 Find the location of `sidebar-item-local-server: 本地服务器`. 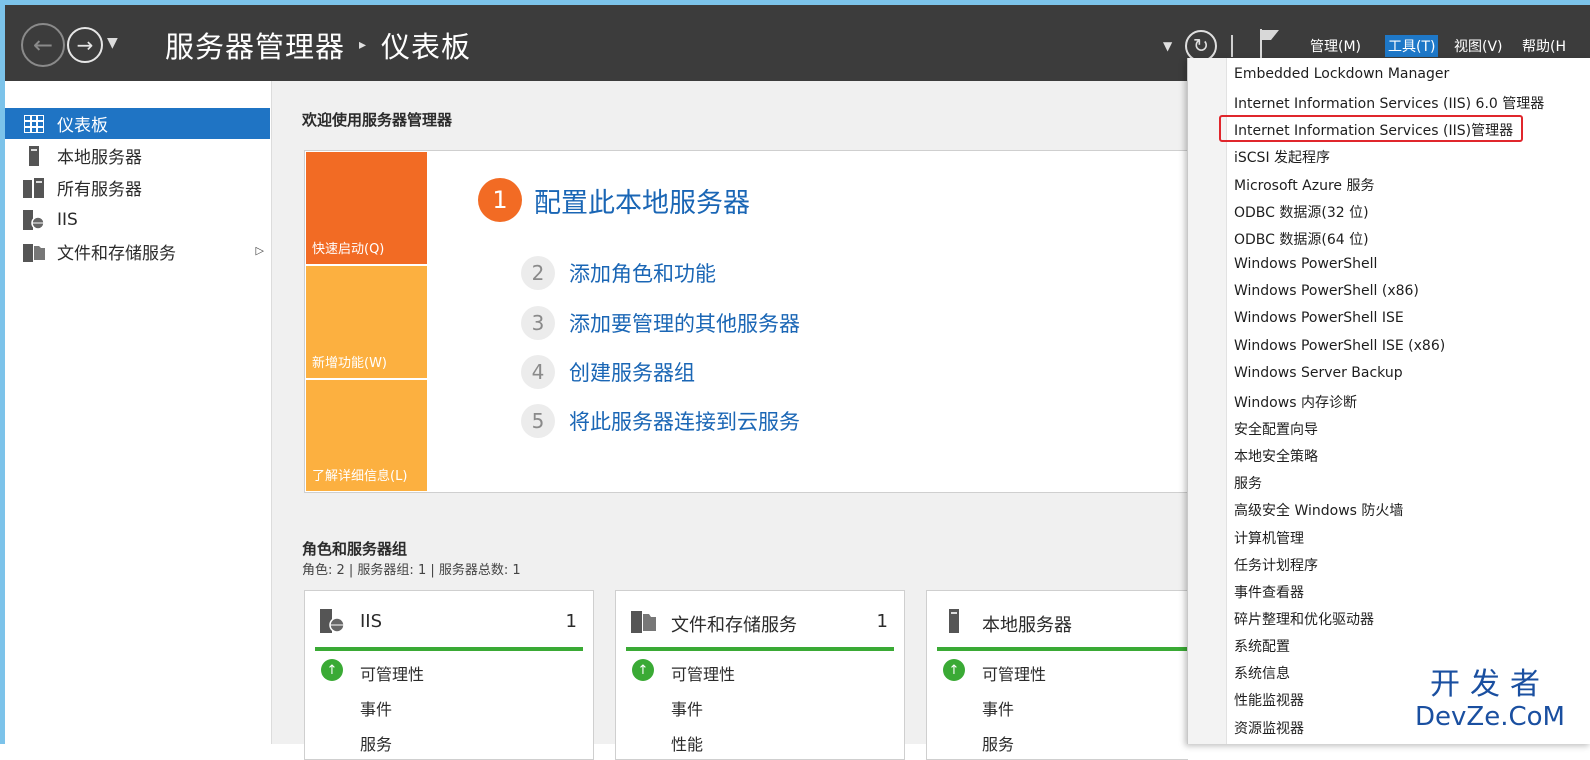

sidebar-item-local-server: 本地服务器 is located at coordinates (137, 155).